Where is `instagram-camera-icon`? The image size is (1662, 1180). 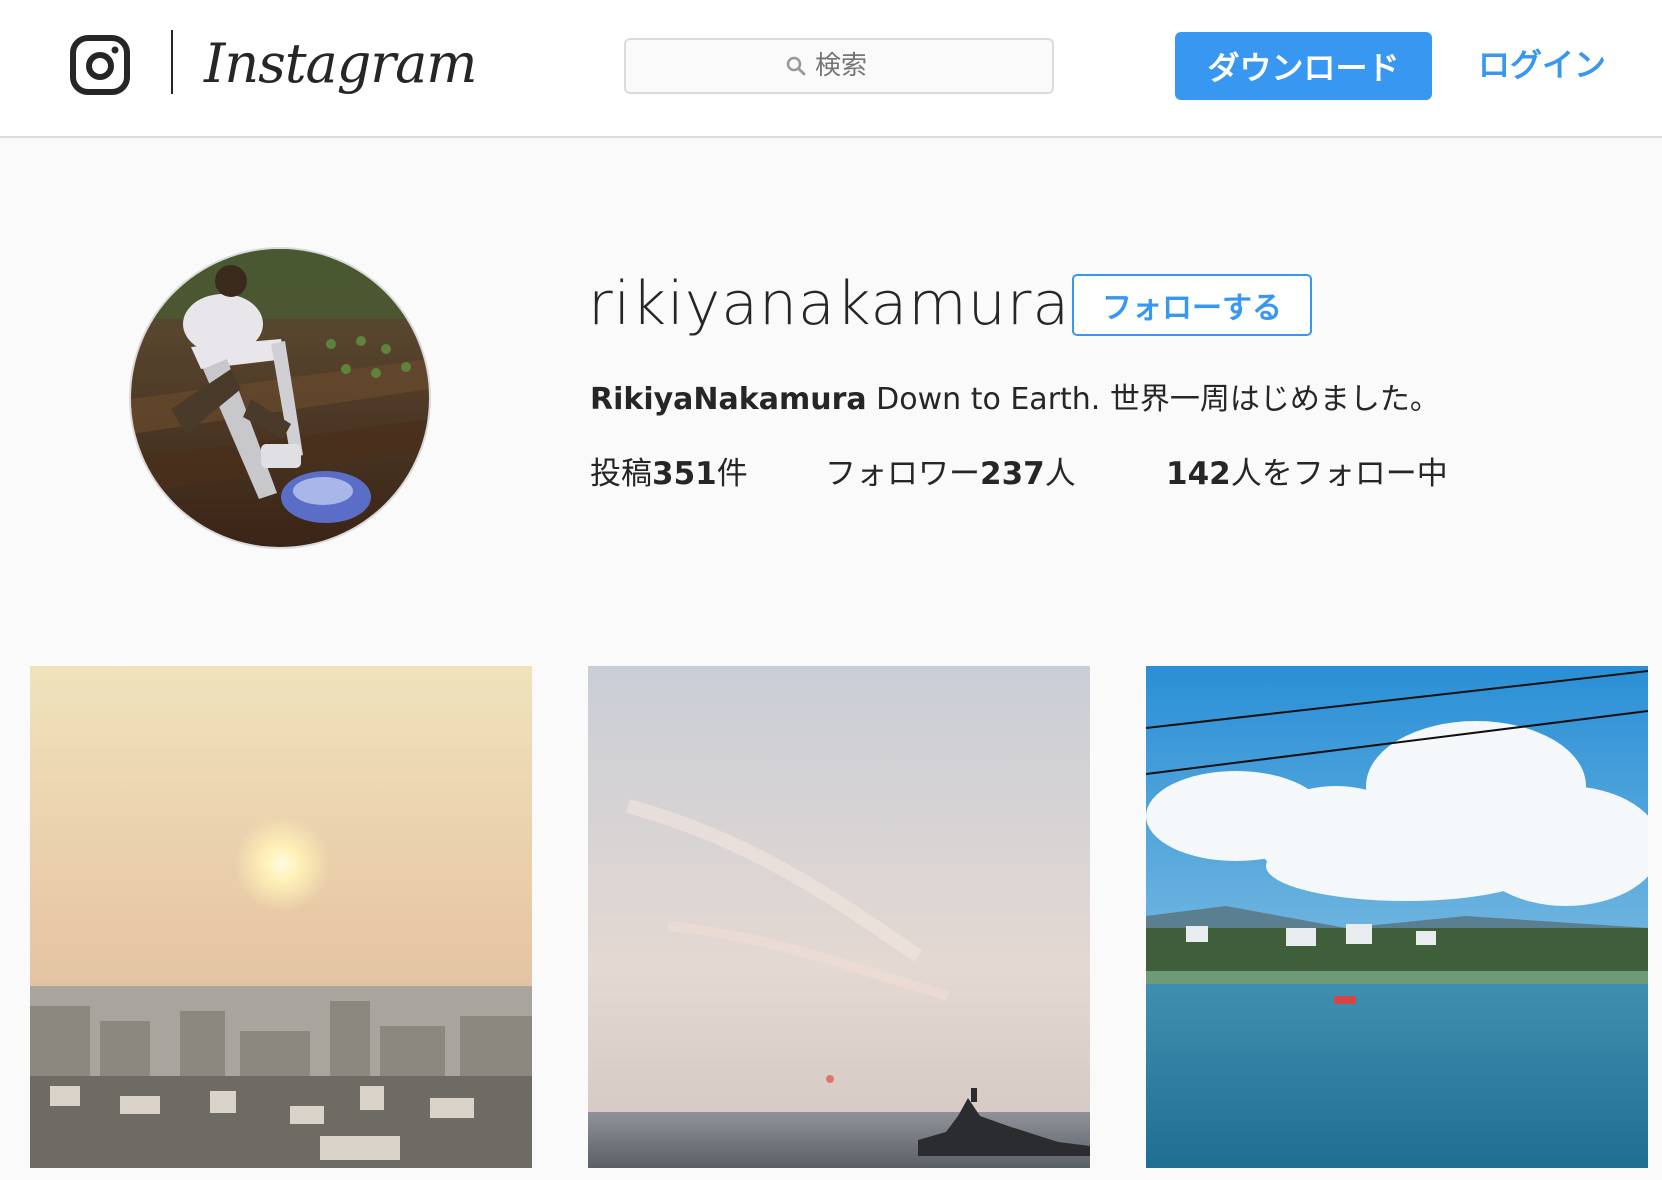
instagram-camera-icon is located at coordinates (100, 65).